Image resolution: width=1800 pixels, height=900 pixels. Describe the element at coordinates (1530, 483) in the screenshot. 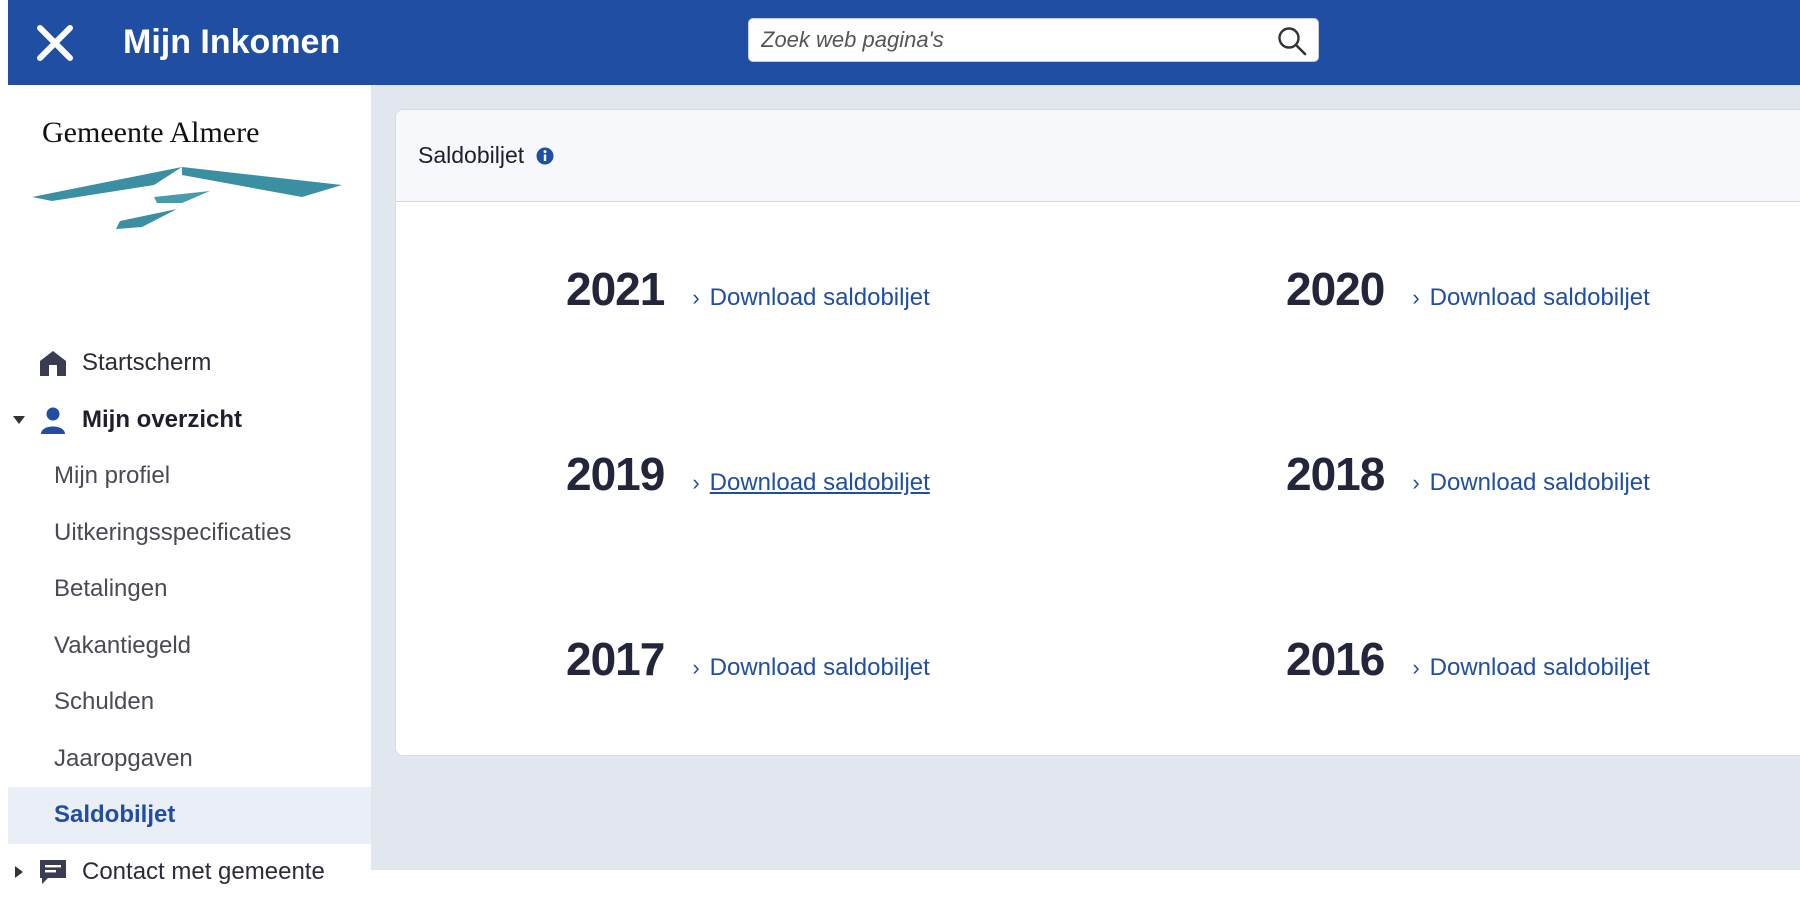

I see `download-saldobiljet-2018-link: › Download saldobiljet` at that location.